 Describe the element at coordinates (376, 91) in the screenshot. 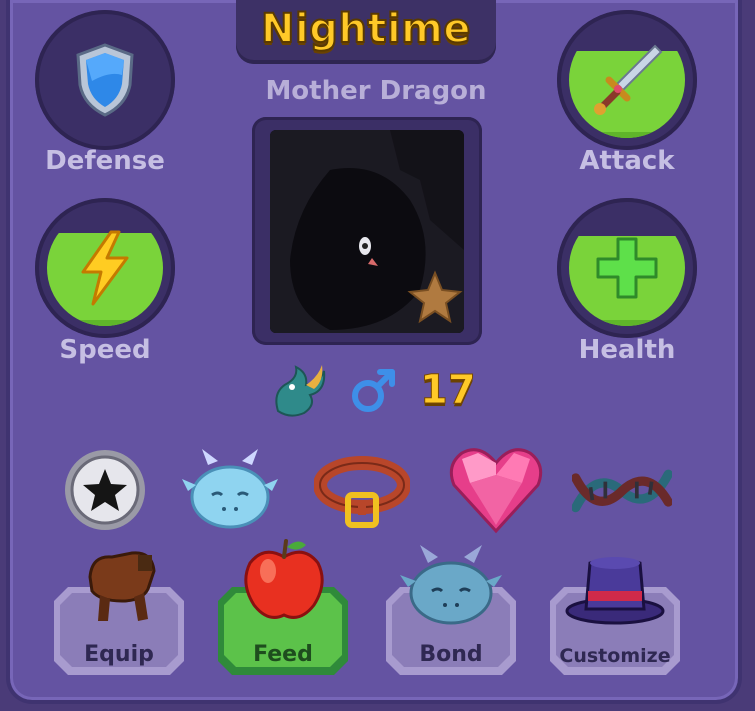

I see `pet-species: Mother Dragon` at that location.